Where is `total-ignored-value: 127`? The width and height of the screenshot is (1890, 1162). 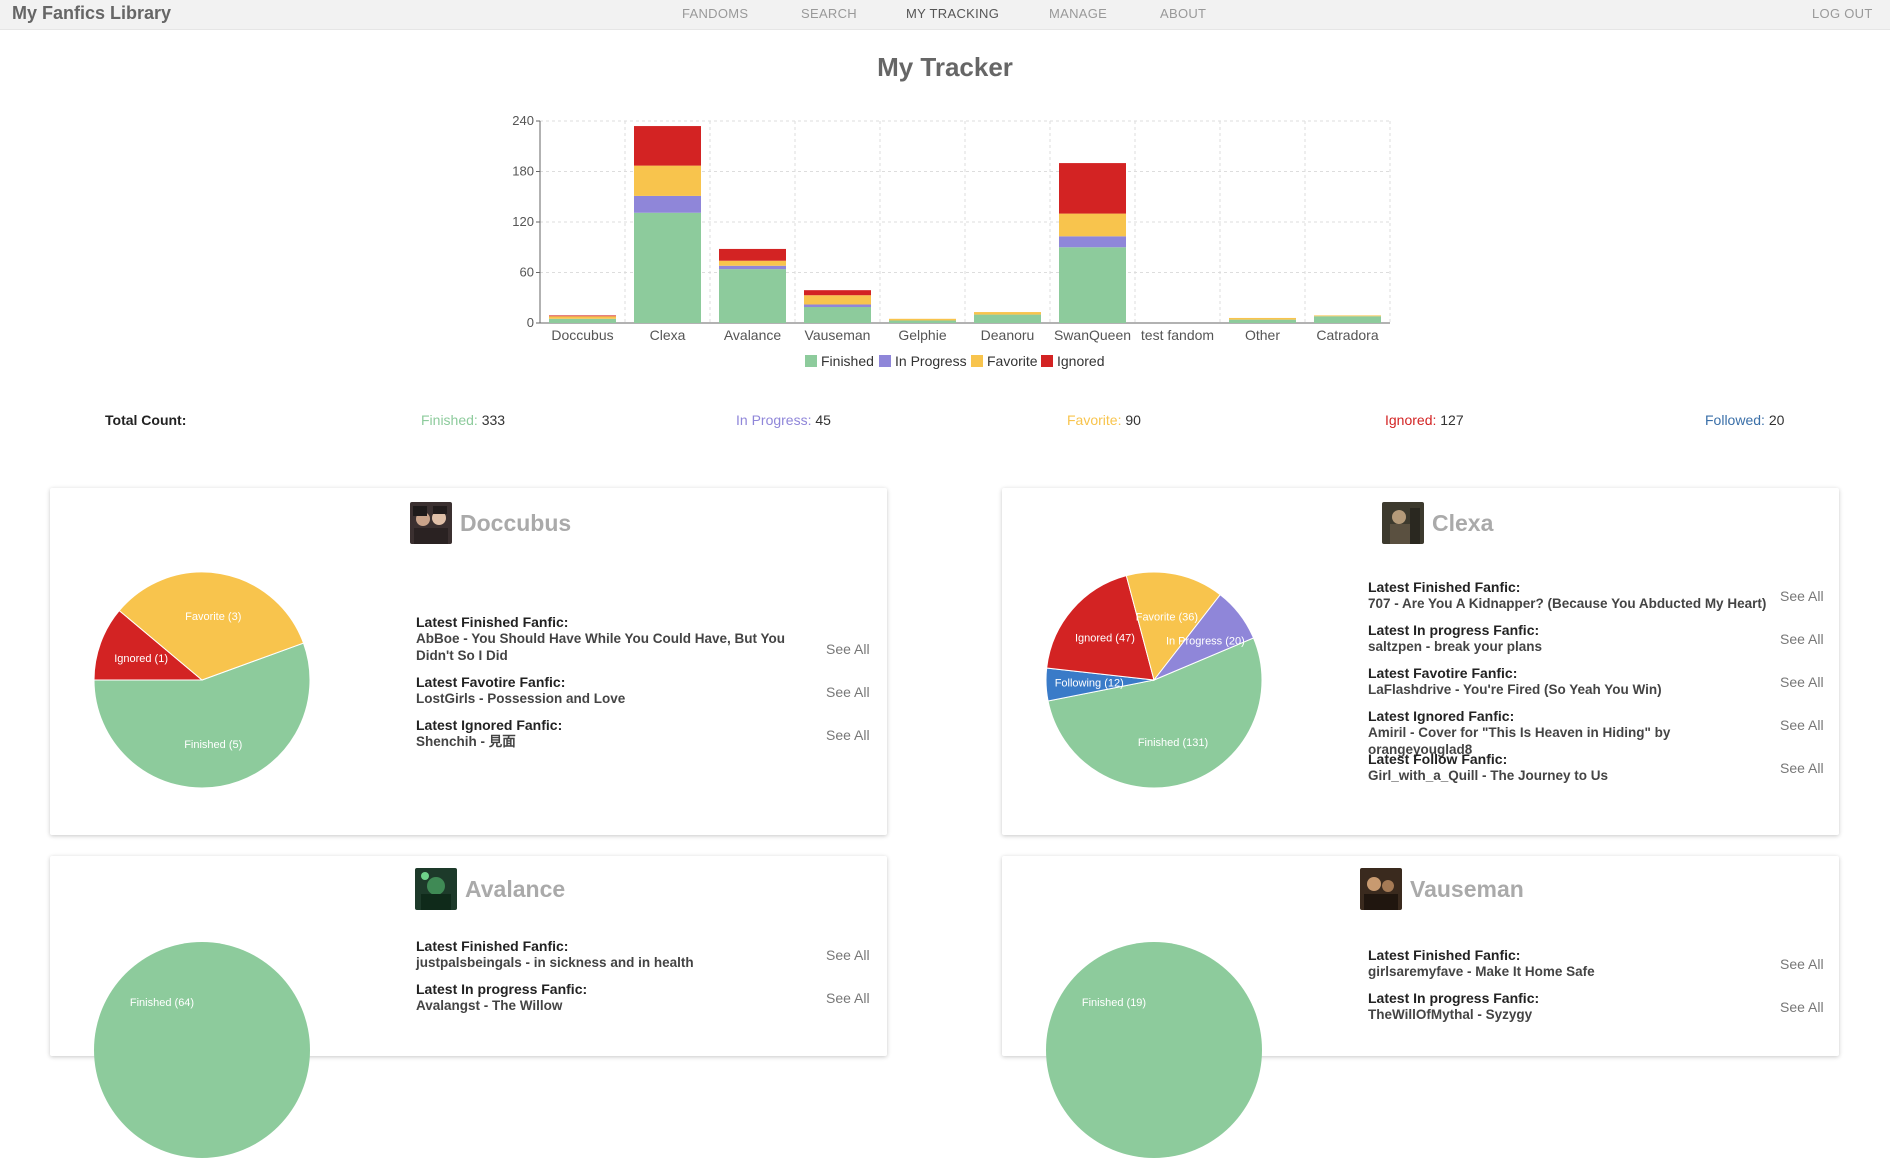 total-ignored-value: 127 is located at coordinates (1452, 420).